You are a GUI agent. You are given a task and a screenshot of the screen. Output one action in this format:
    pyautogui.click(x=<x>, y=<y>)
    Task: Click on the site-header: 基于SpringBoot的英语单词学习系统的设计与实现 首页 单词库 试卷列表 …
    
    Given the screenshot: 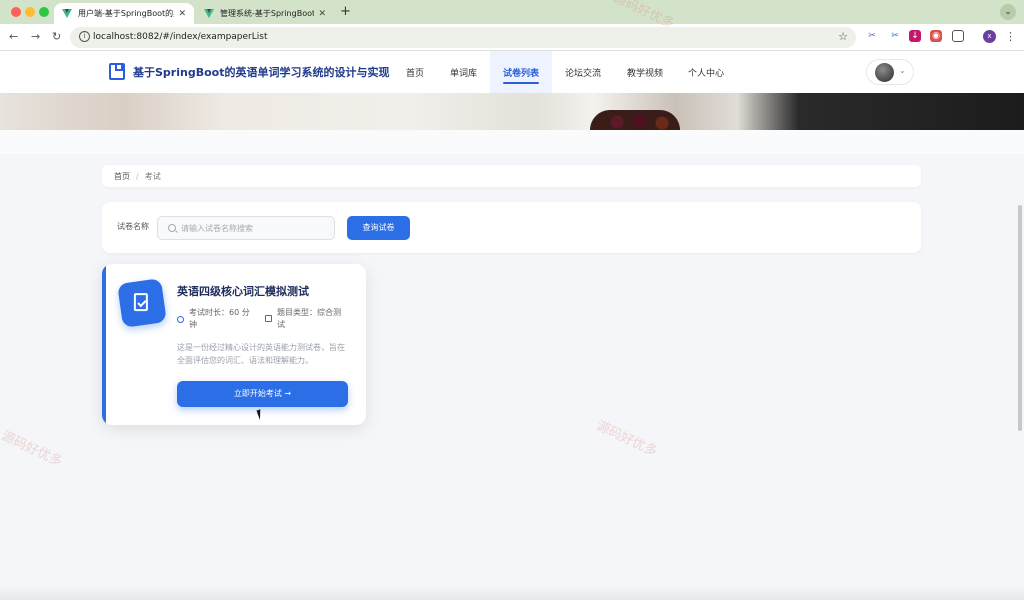 What is the action you would take?
    pyautogui.click(x=512, y=72)
    